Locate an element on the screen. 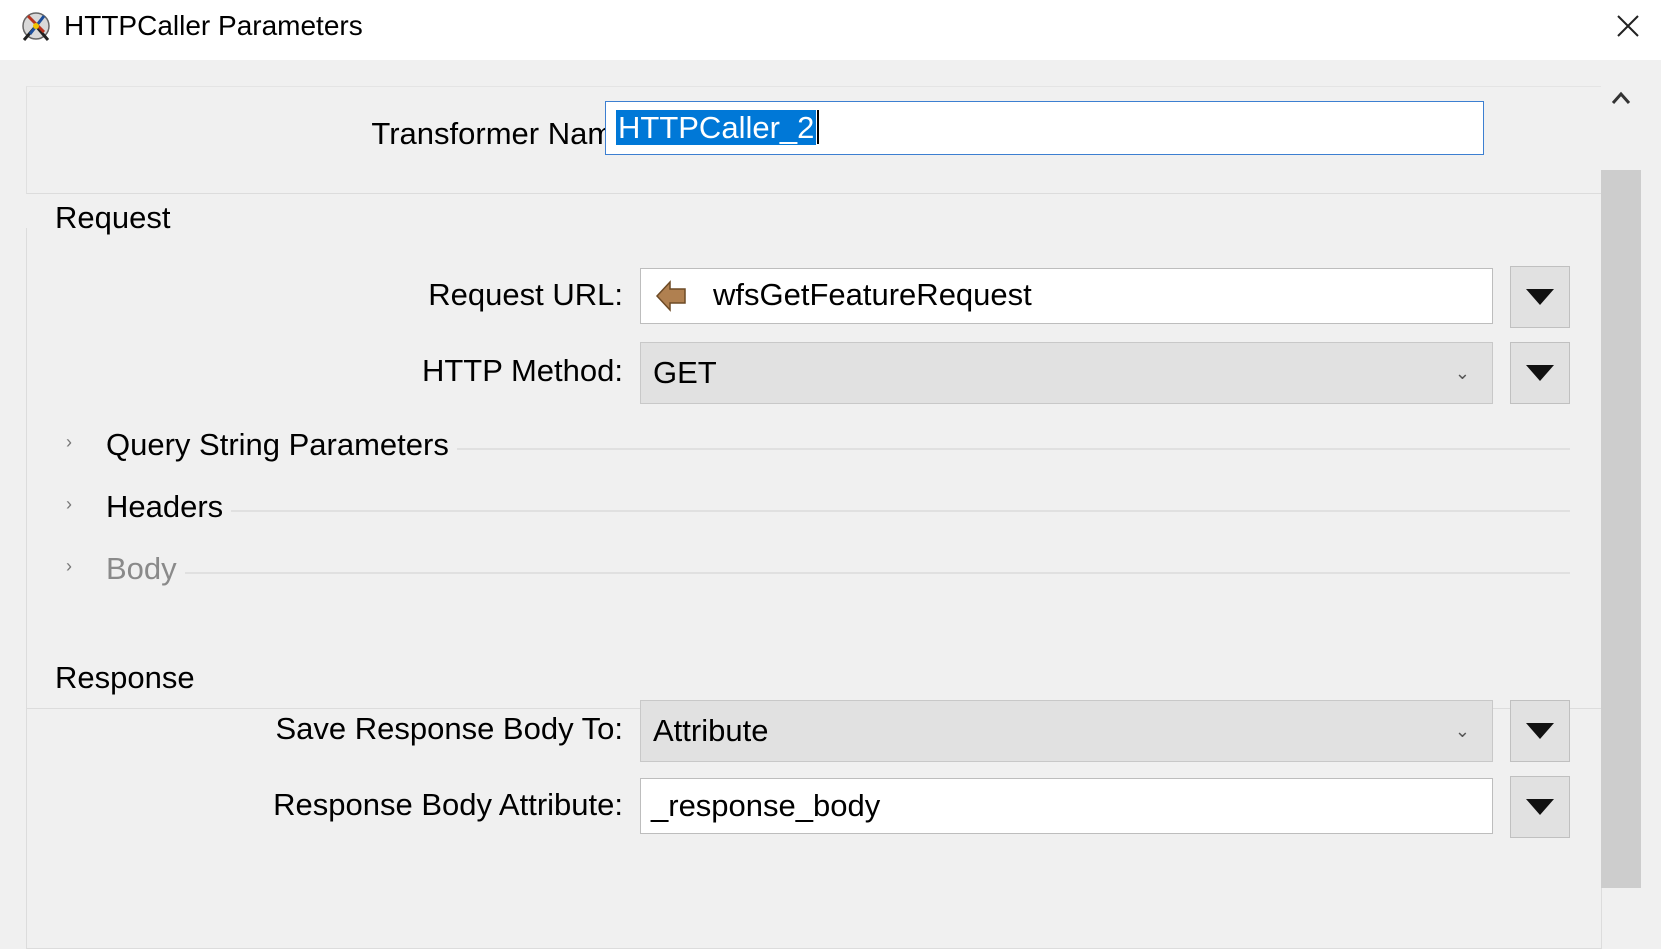  save-response-body-label: Save Response Body To: is located at coordinates (449, 728).